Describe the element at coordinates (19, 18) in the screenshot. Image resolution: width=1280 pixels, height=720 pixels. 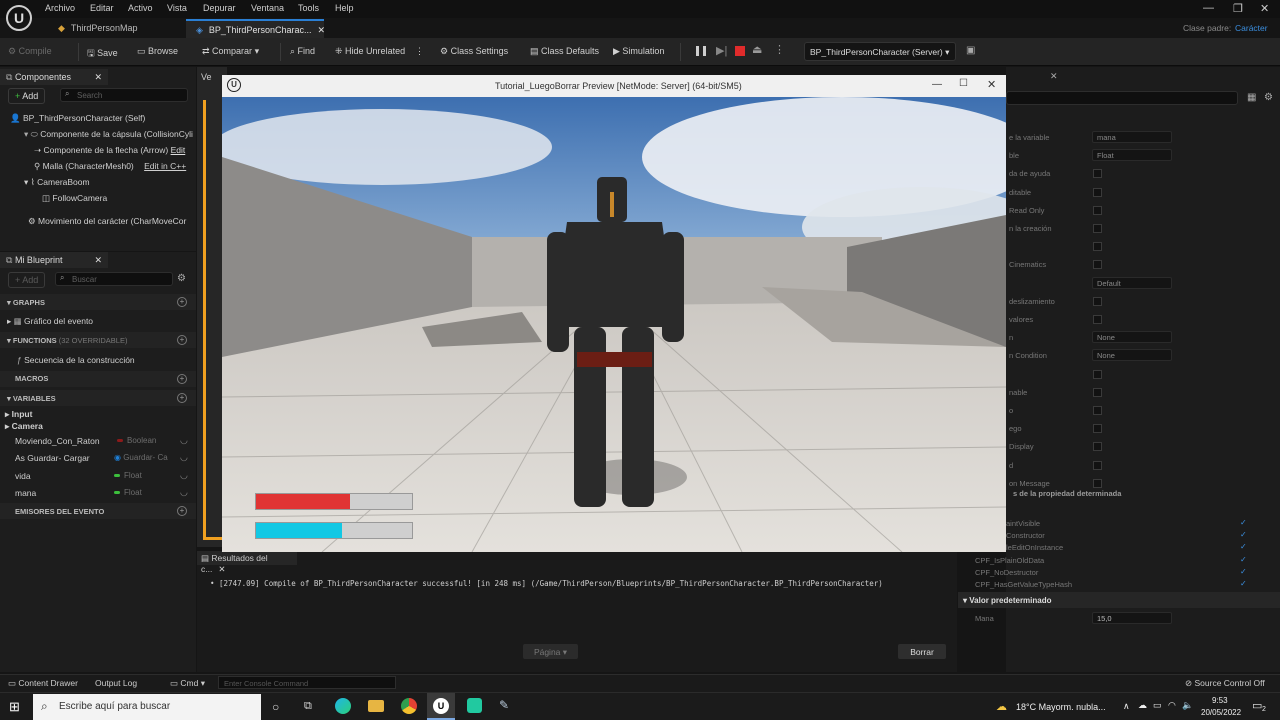
I see `unreal-logo-icon: U` at that location.